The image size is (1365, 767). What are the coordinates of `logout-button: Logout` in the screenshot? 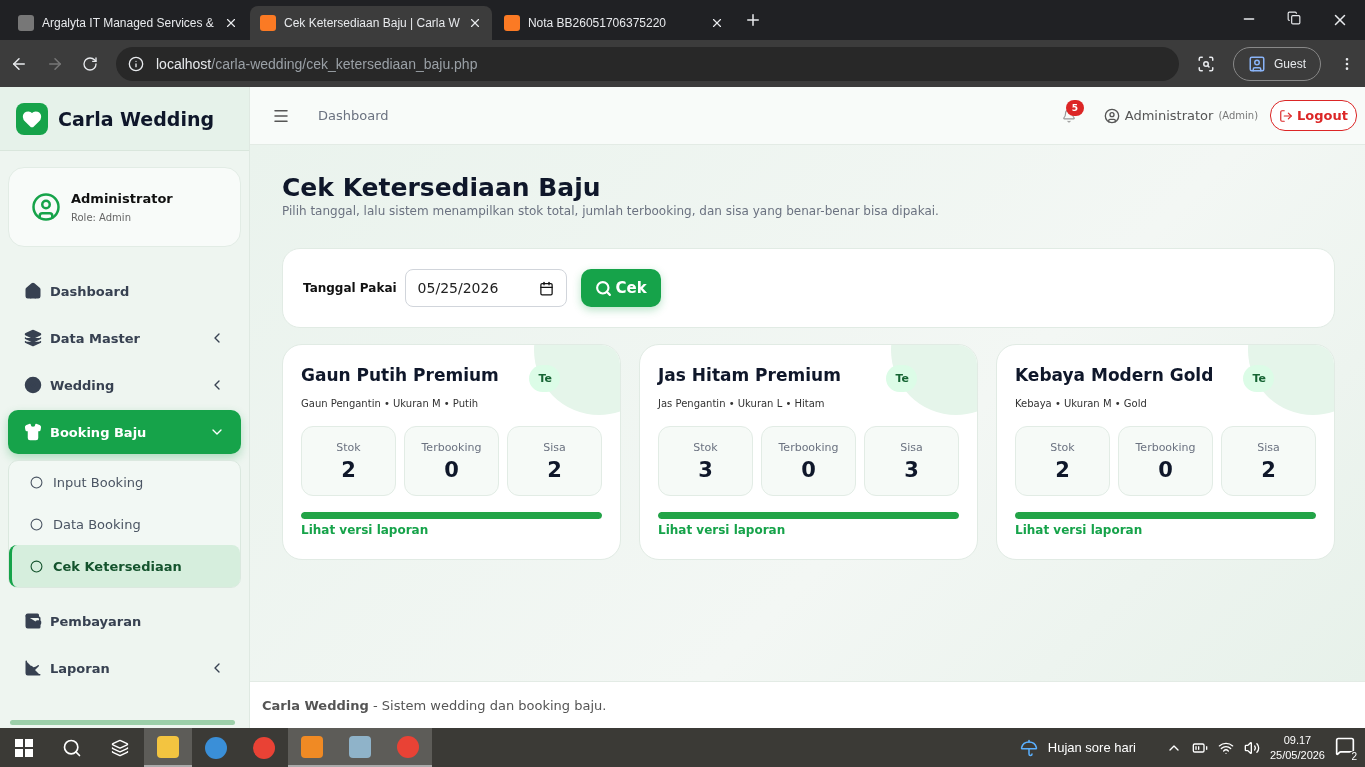 It's located at (1313, 115).